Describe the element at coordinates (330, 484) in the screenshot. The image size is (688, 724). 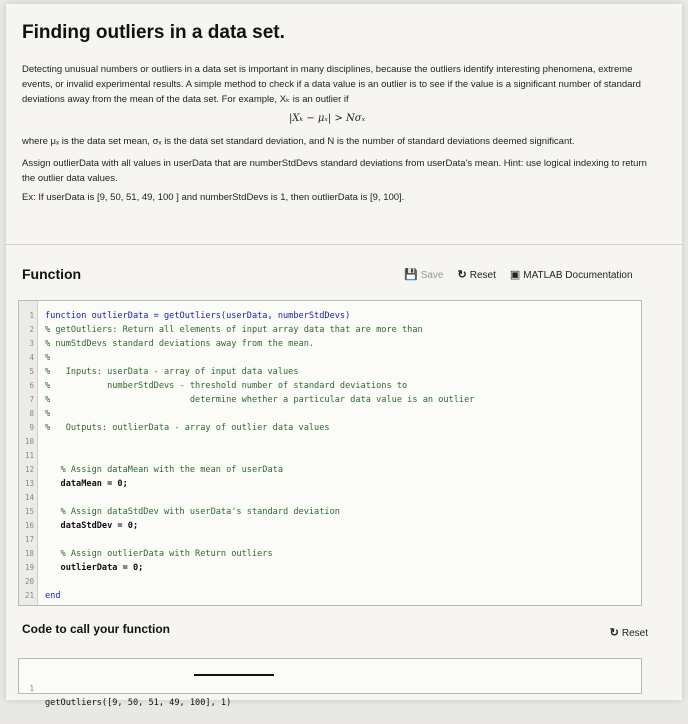
I see `code-line: 13 dataMean = 0;` at that location.